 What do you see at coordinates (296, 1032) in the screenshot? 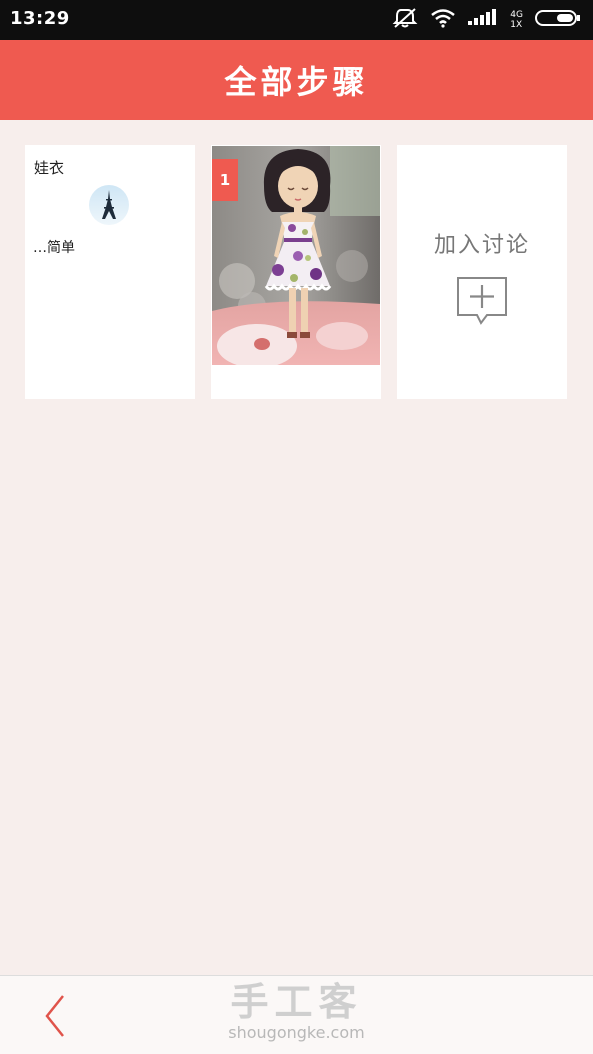
I see `logo-url: shougongke.com` at bounding box center [296, 1032].